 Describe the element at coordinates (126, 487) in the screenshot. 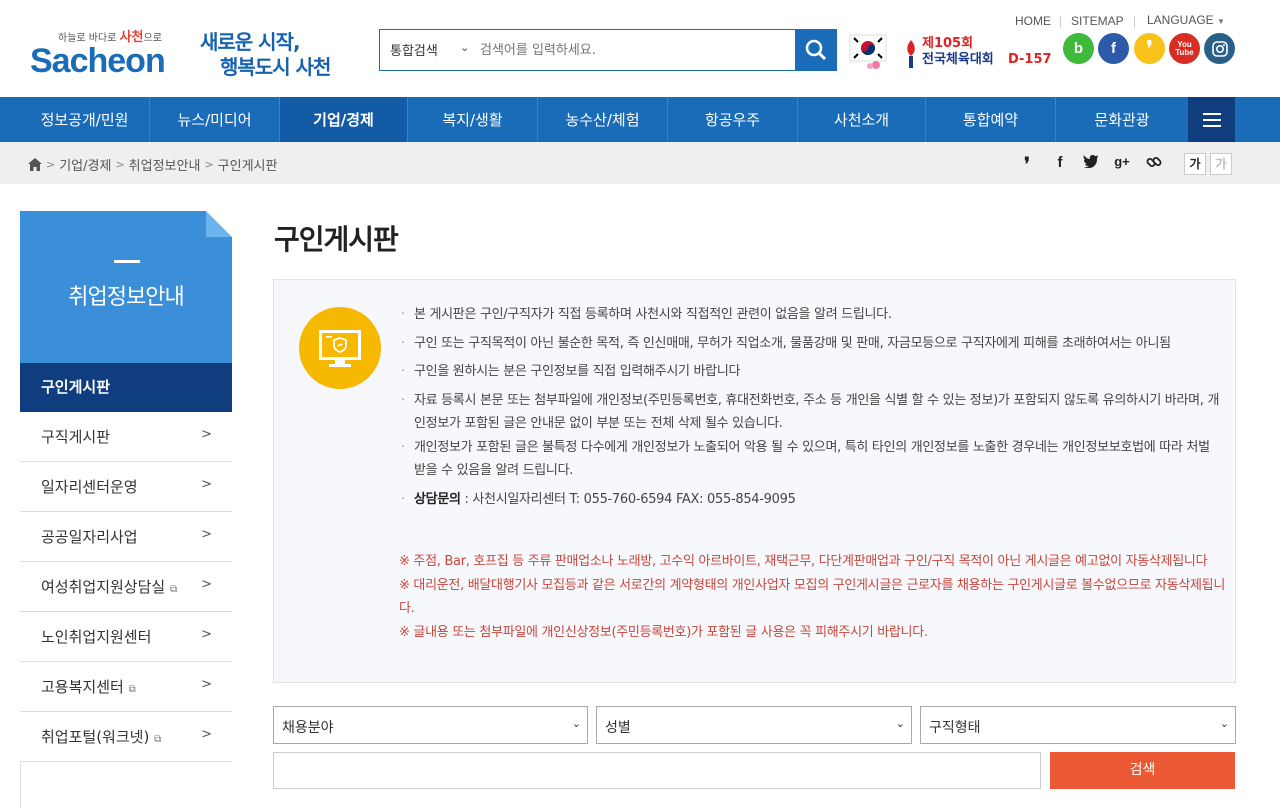

I see `sidebar-item-job-center: 일자리센터운영 >` at that location.